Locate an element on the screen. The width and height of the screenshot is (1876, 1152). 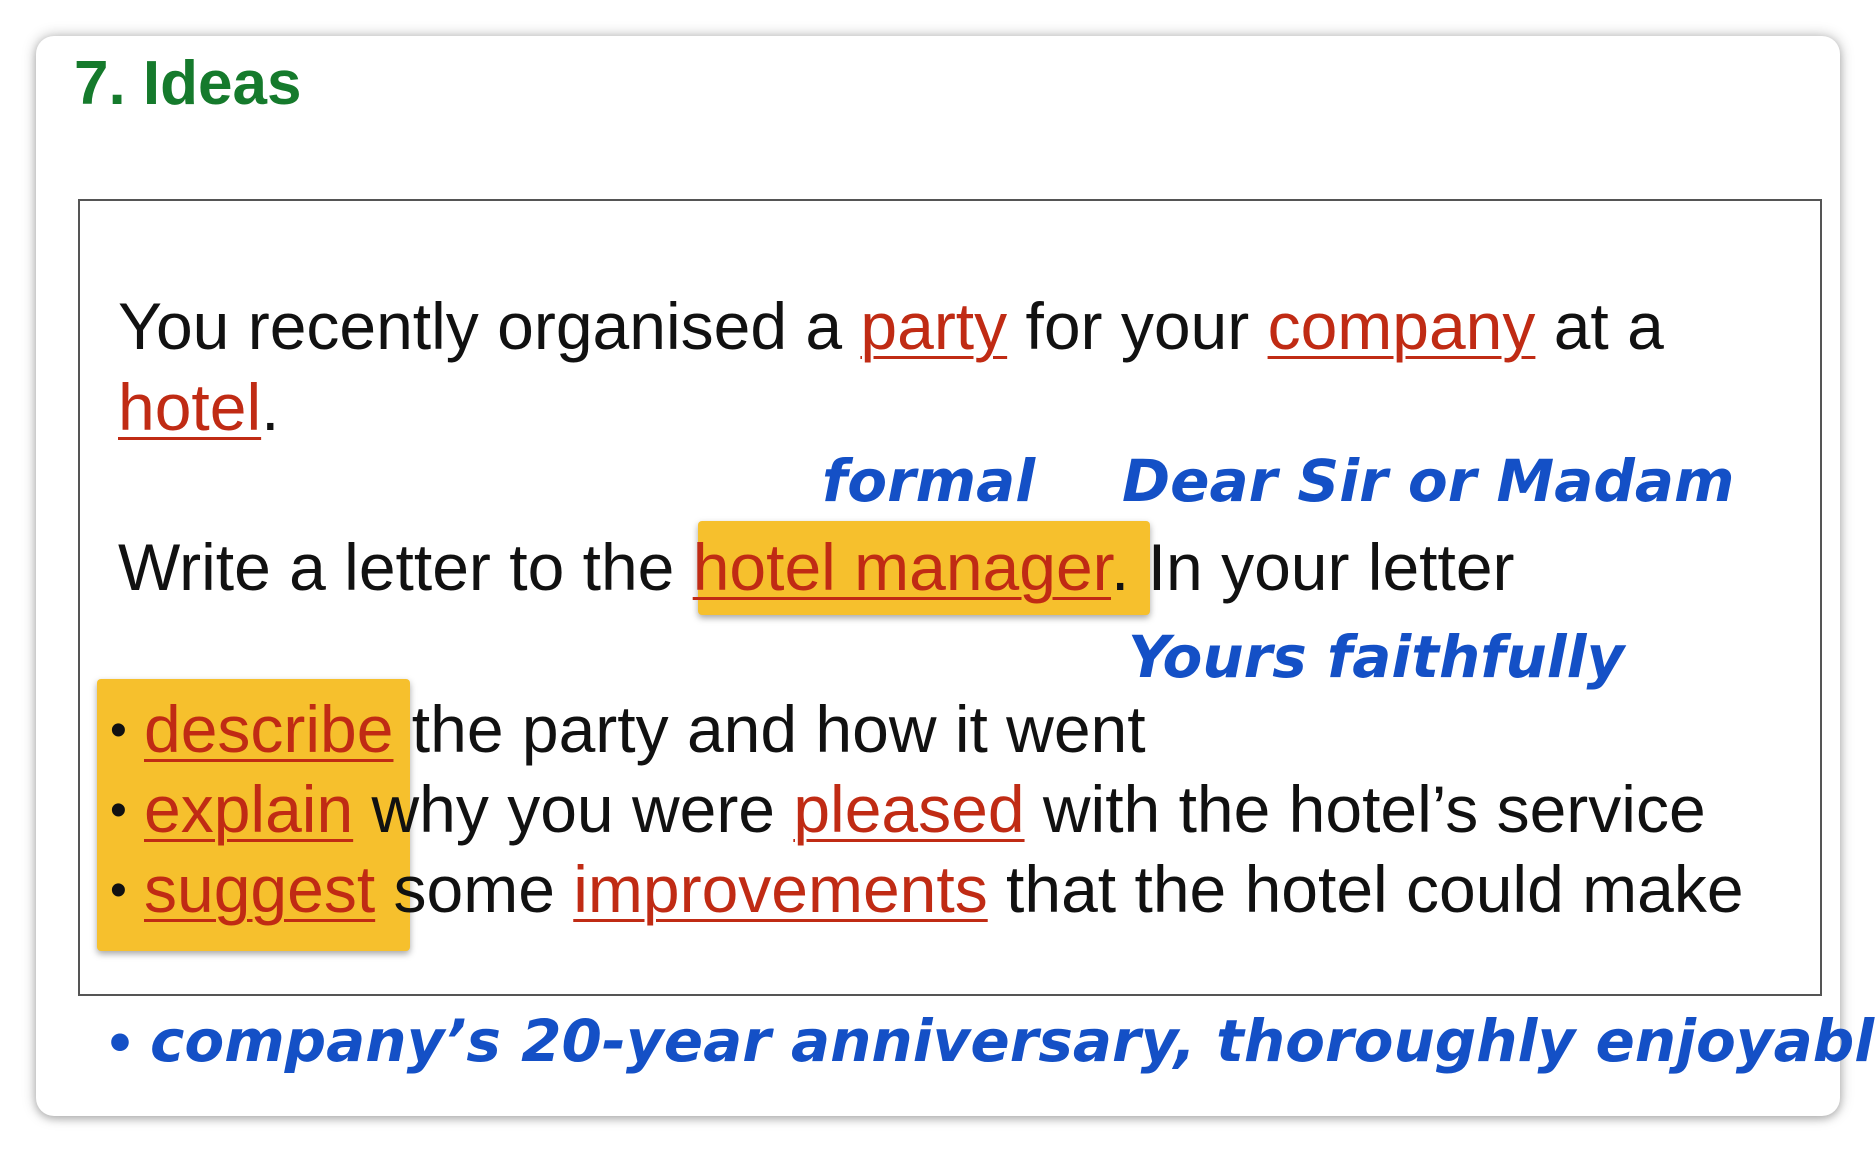
note-closing: Yours faithfully is located at coordinates (1376, 657).